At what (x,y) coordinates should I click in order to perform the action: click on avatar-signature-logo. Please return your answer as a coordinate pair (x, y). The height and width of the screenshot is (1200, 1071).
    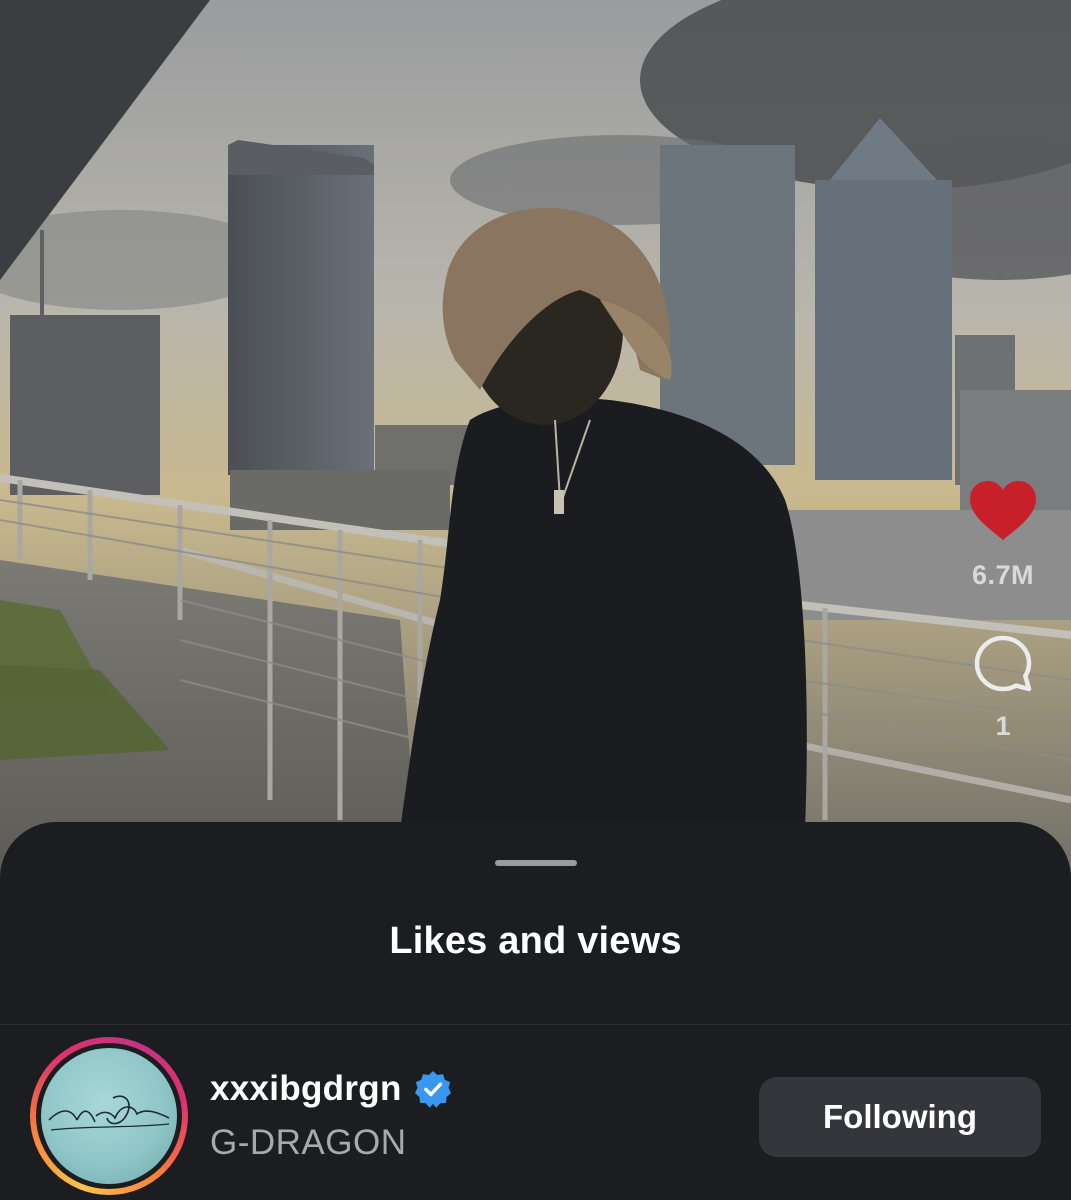
    Looking at the image, I should click on (109, 1113).